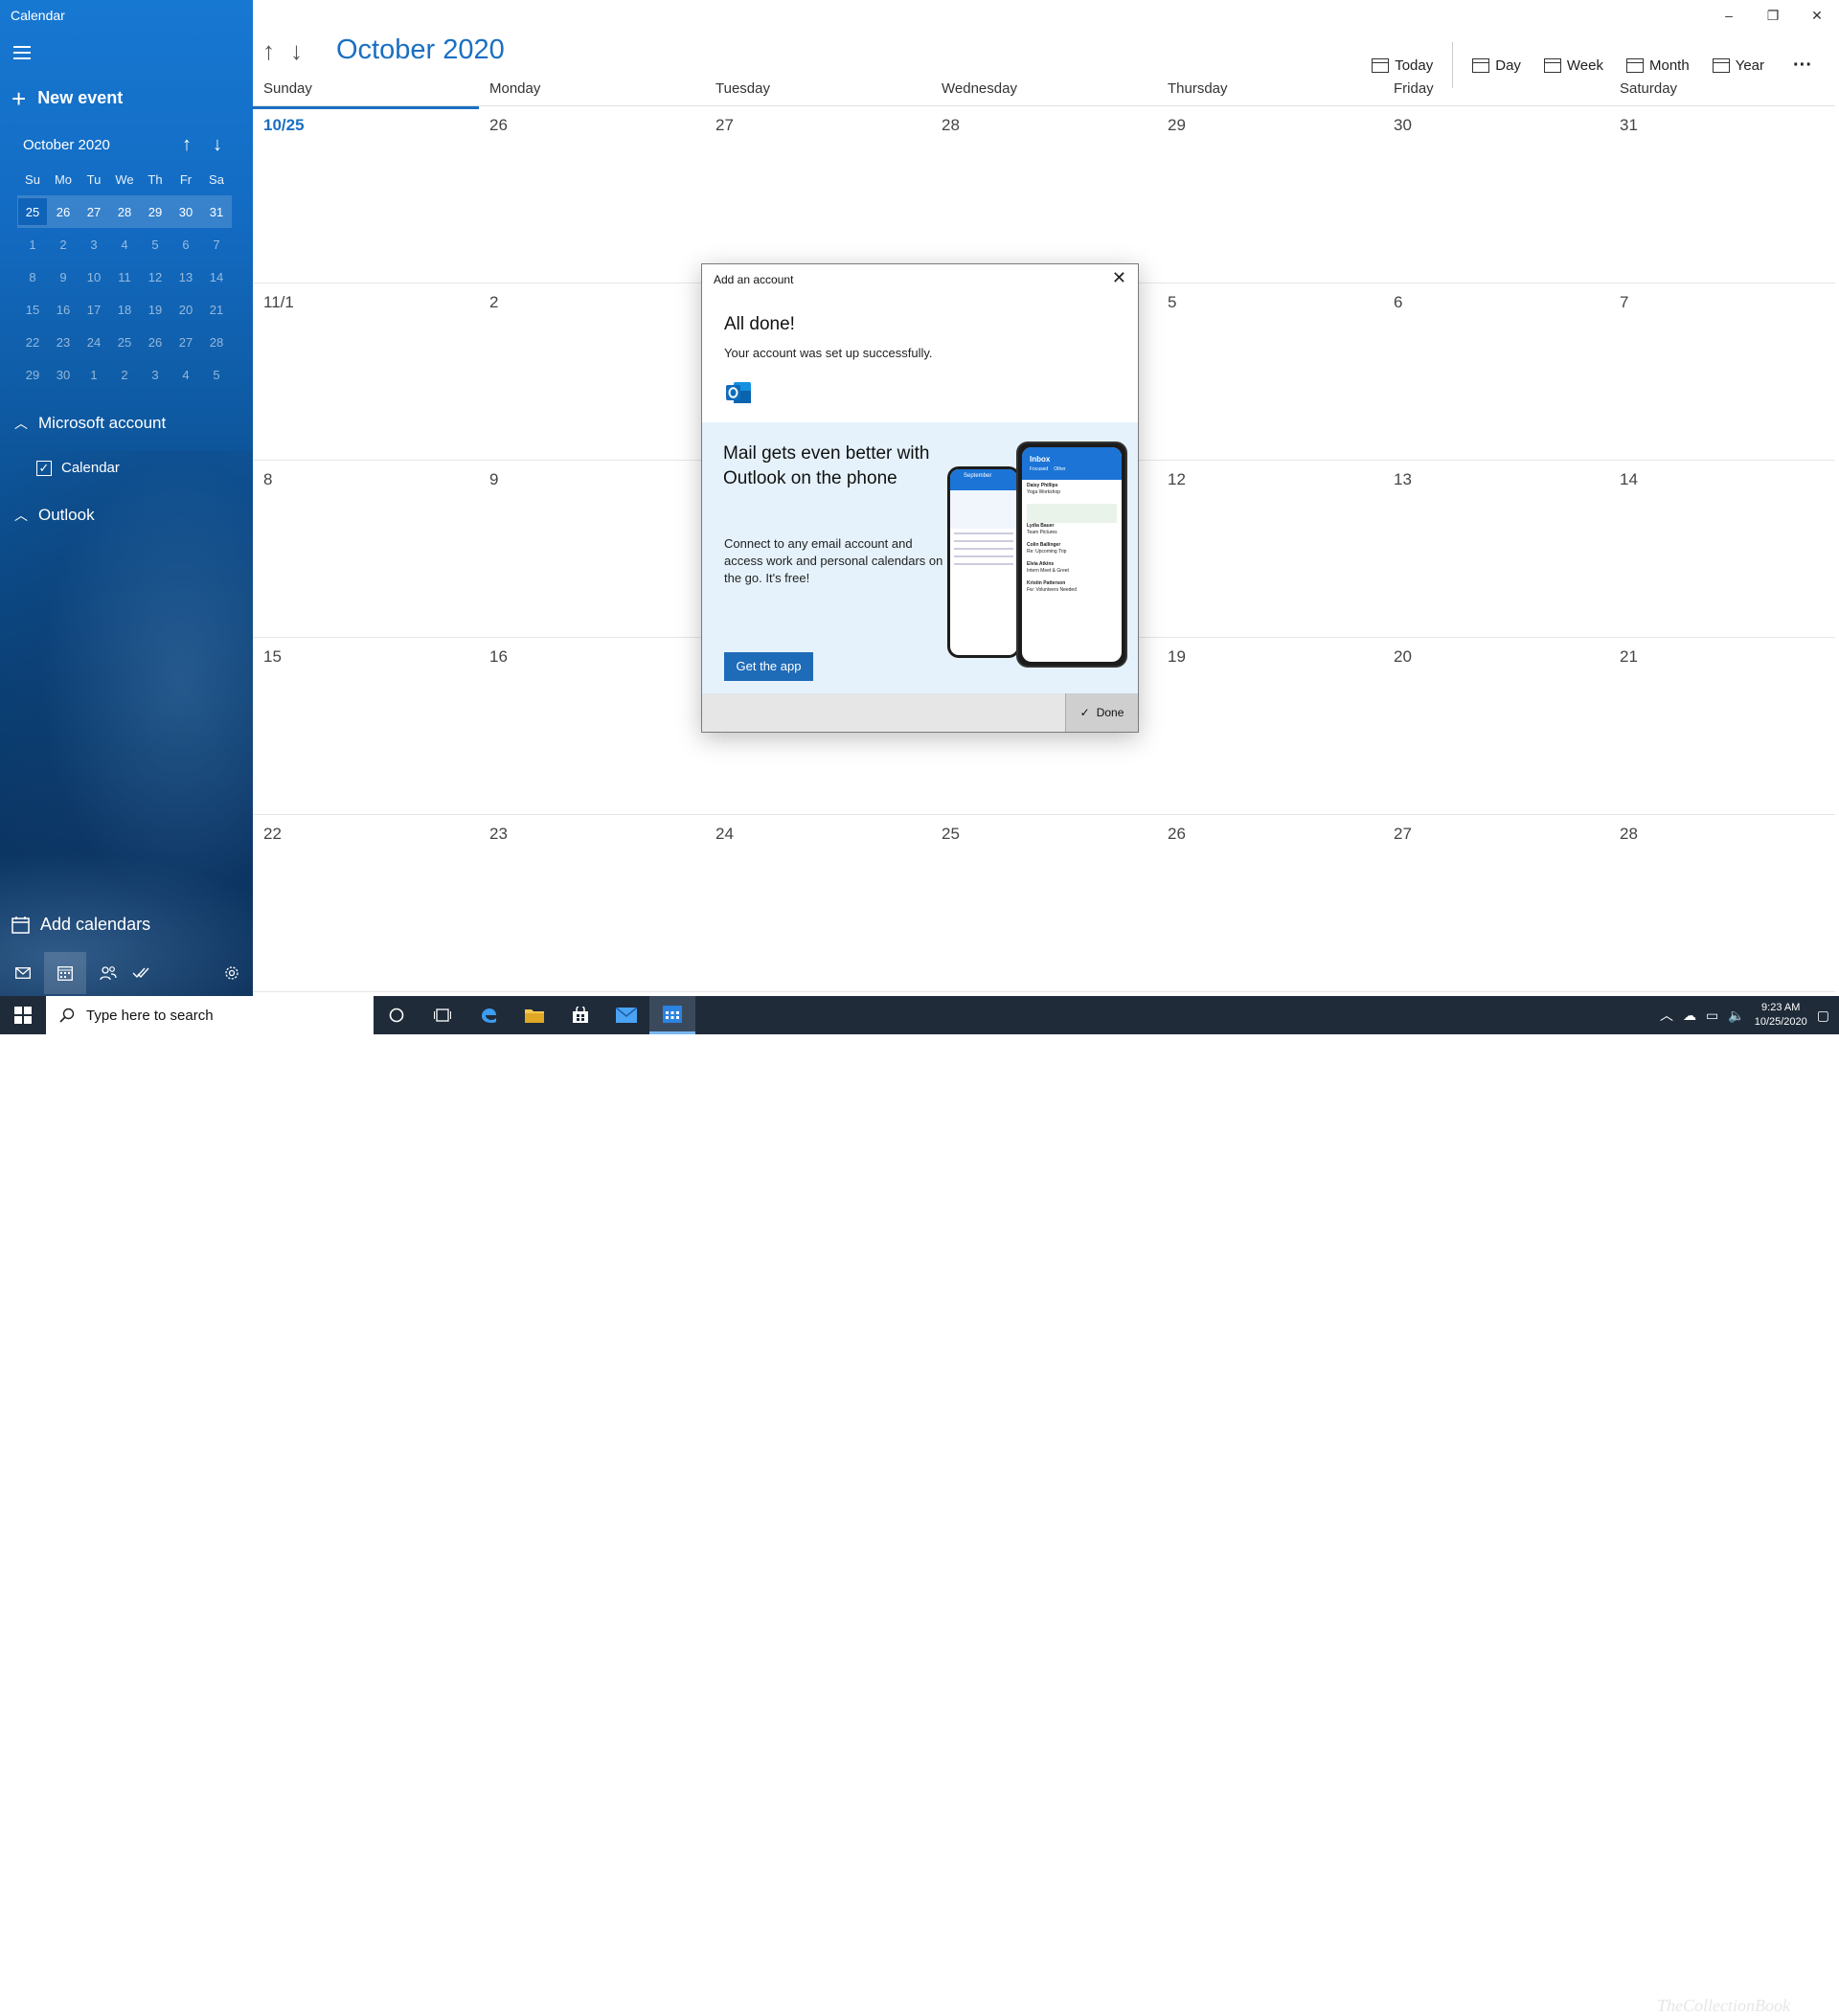 The width and height of the screenshot is (1839, 2016). I want to click on mini-calendar-day: 8, so click(32, 277).